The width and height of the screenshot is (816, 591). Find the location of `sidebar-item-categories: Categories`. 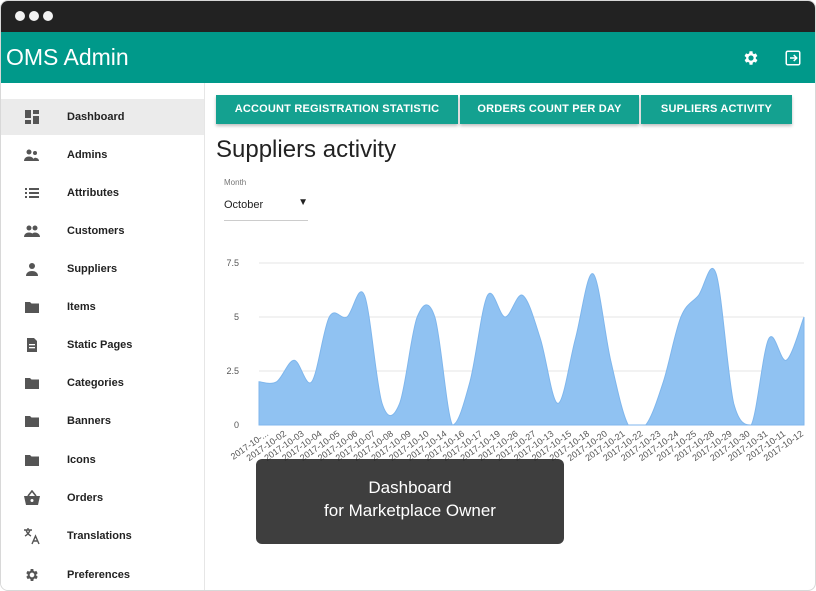

sidebar-item-categories: Categories is located at coordinates (102, 383).